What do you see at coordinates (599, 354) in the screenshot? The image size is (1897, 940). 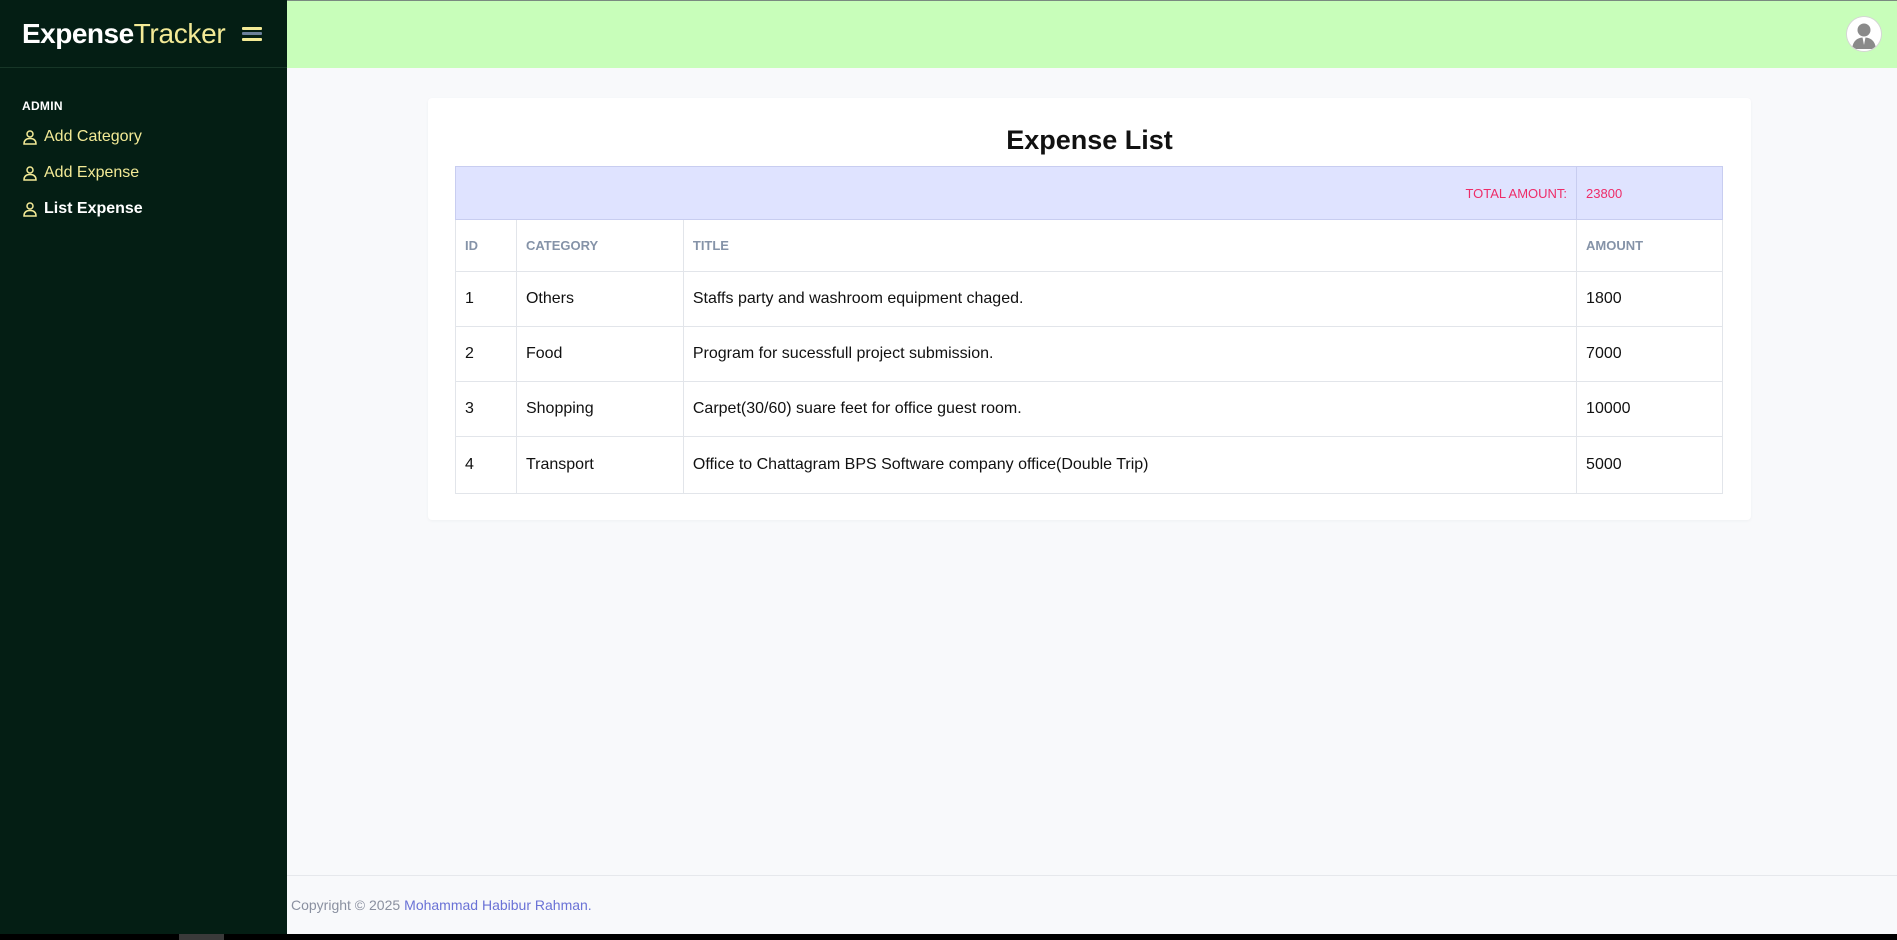 I see `cell-category: Food` at bounding box center [599, 354].